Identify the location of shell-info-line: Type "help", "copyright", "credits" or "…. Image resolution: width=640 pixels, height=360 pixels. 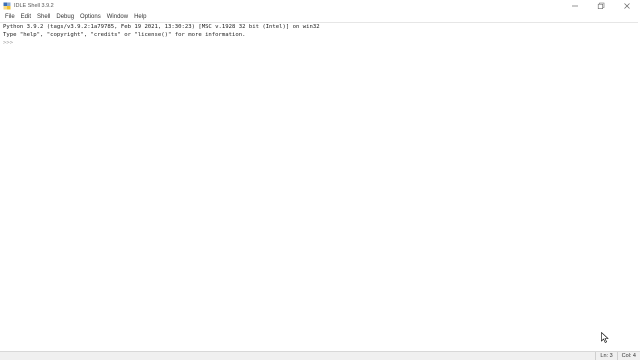
(124, 35).